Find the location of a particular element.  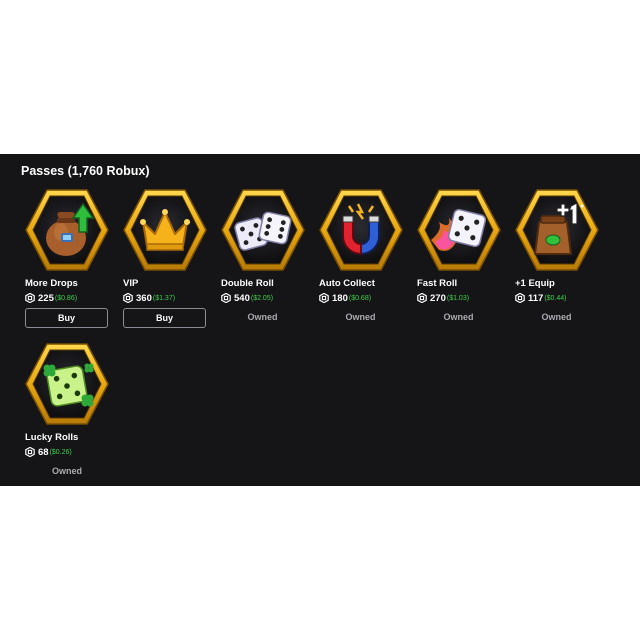

price-usd: ($0.44) is located at coordinates (555, 298).